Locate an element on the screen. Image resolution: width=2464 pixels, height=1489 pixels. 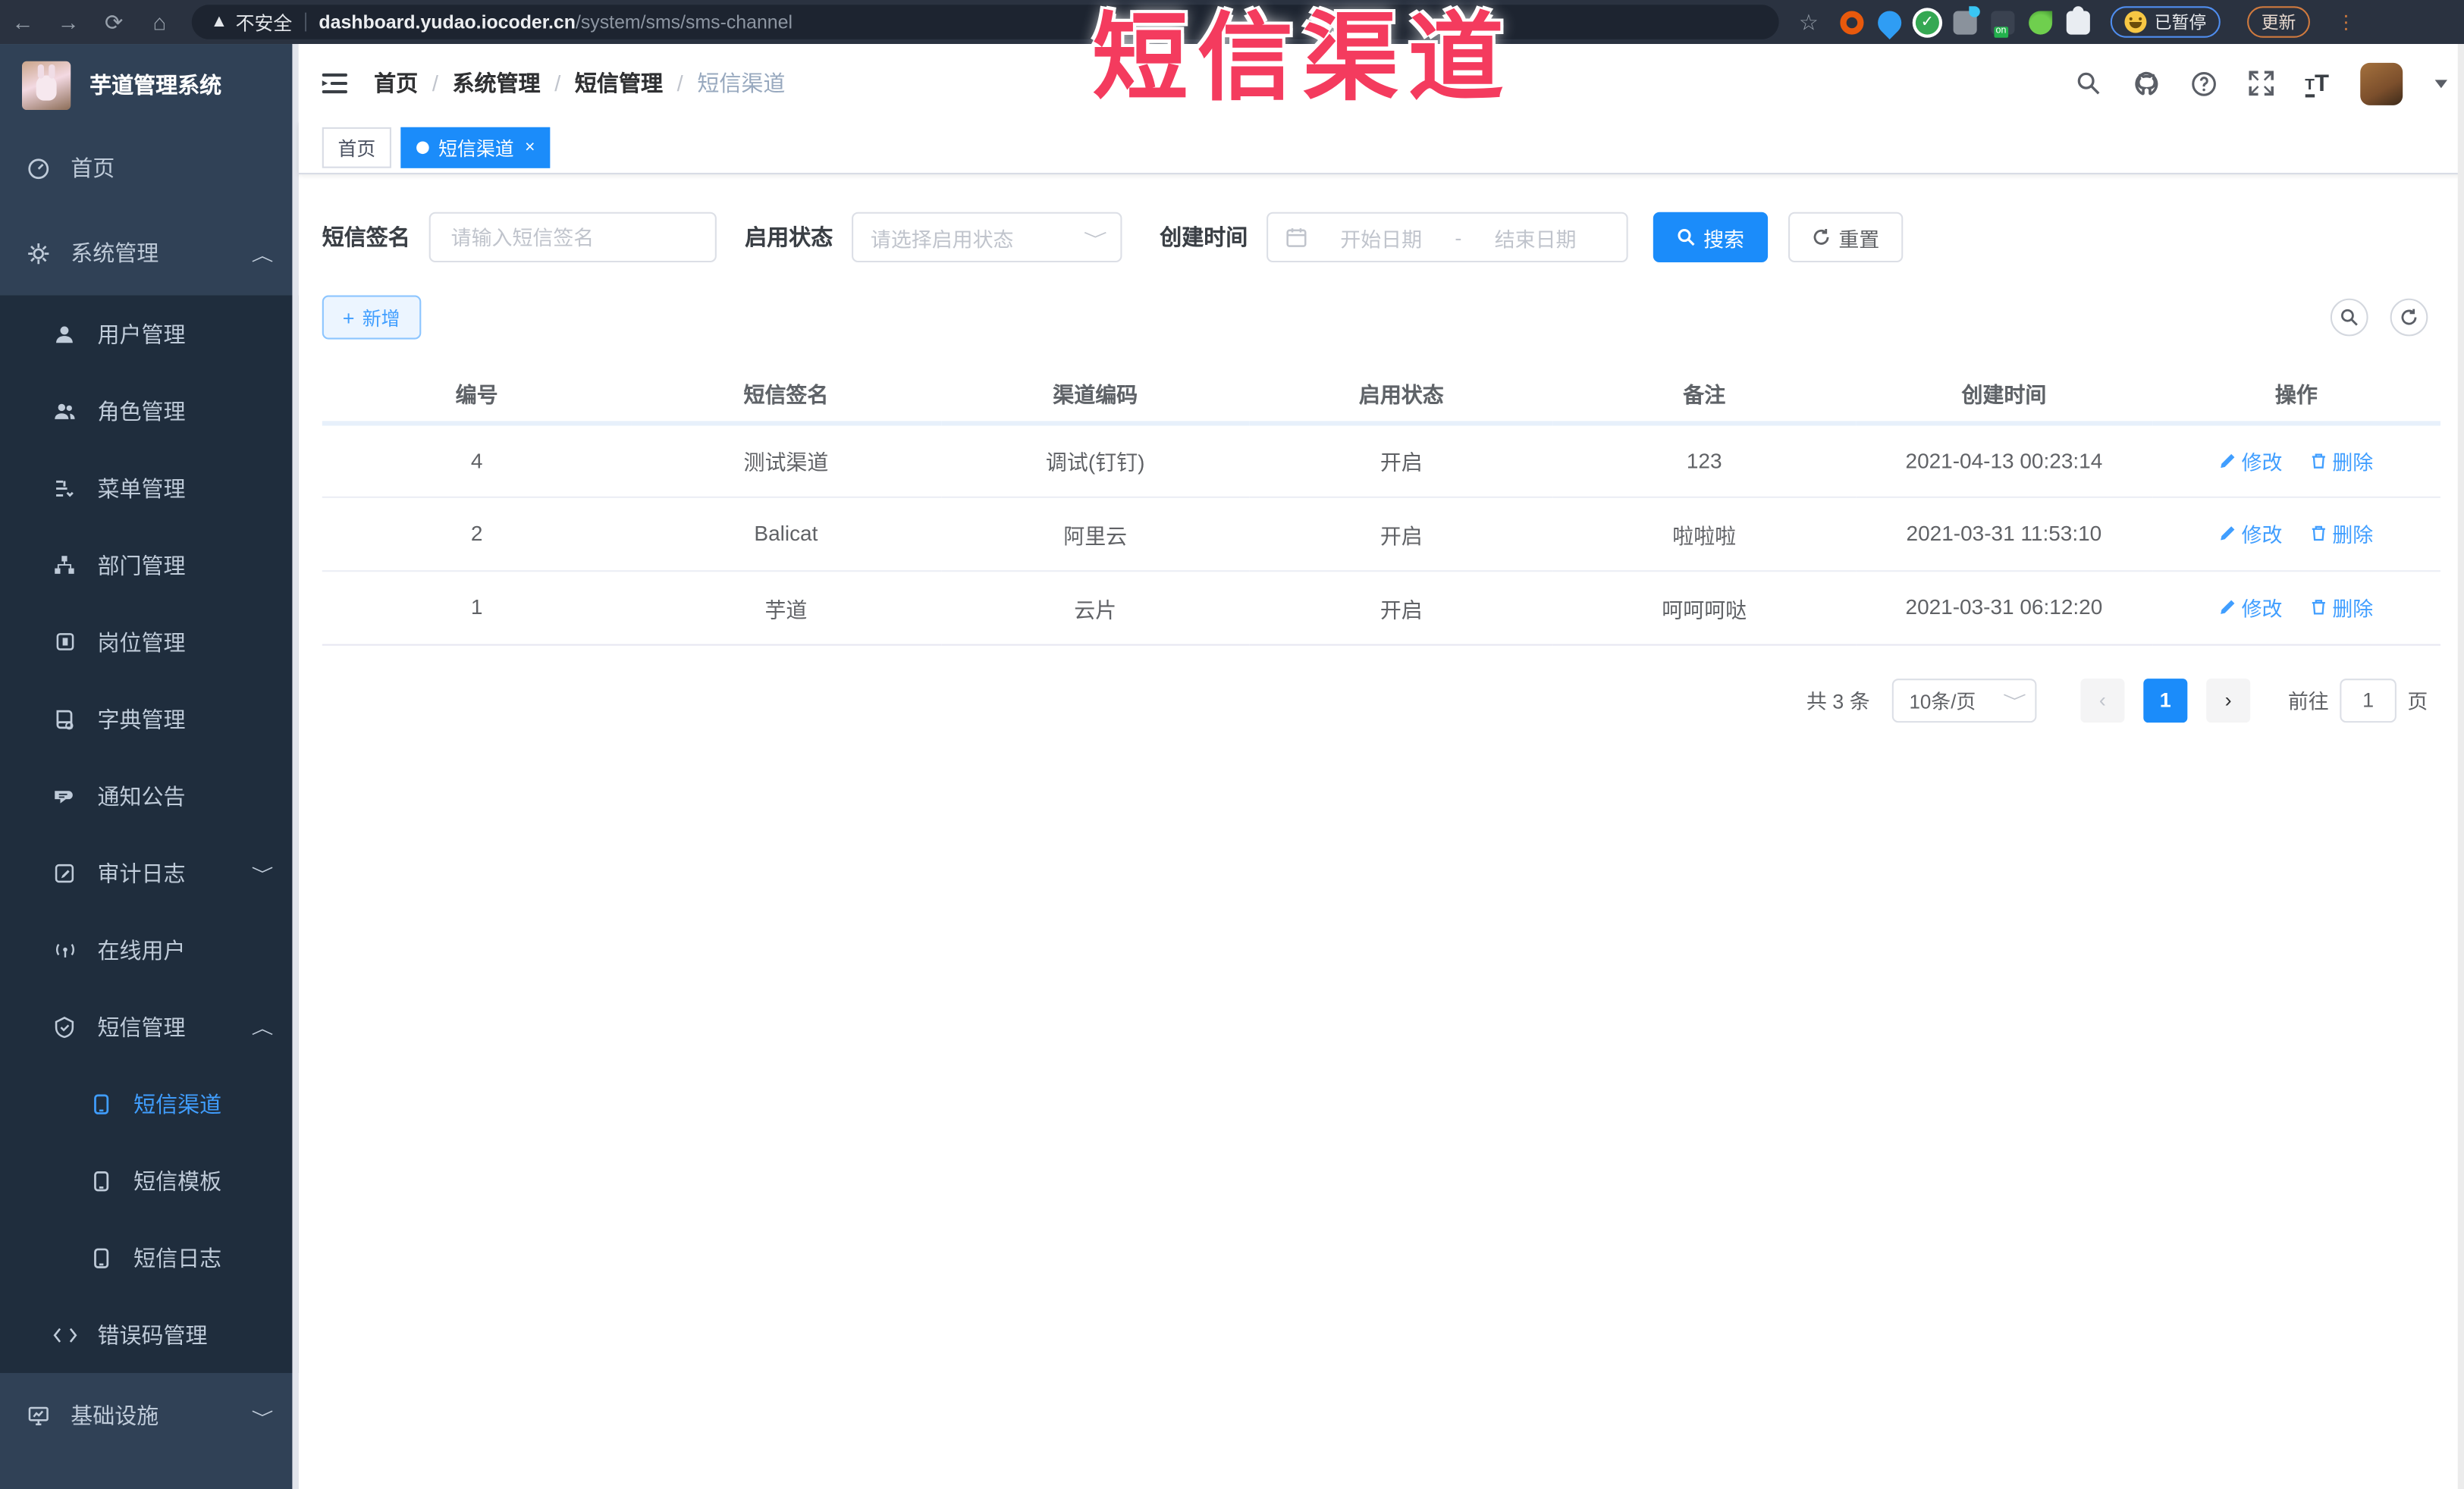
end-date-placeholder: 结束日期 is located at coordinates (1536, 237).